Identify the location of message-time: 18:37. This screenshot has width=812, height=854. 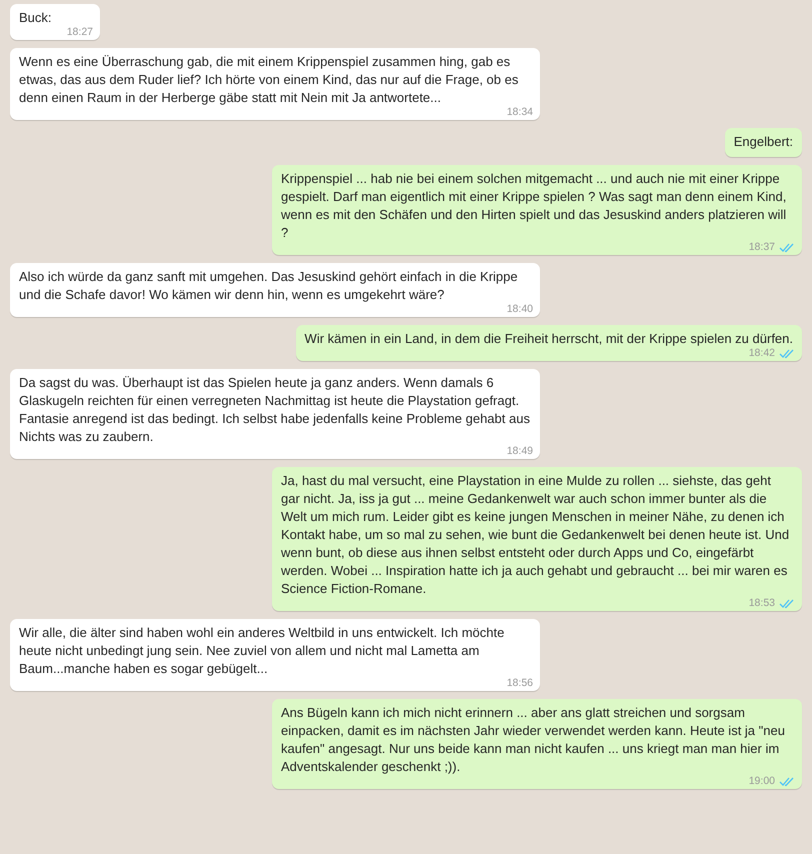
(761, 247).